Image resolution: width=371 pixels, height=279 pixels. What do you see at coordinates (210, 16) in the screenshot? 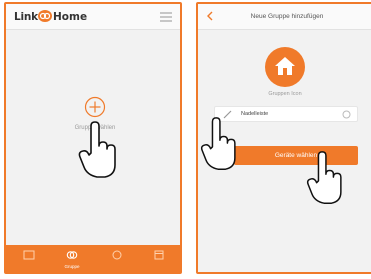
I see `back-arrow-icon` at bounding box center [210, 16].